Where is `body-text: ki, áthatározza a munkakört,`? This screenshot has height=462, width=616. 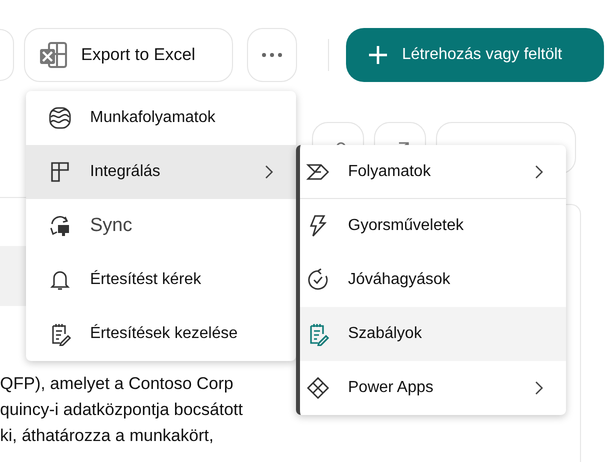 body-text: ki, áthatározza a munkakört, is located at coordinates (107, 436).